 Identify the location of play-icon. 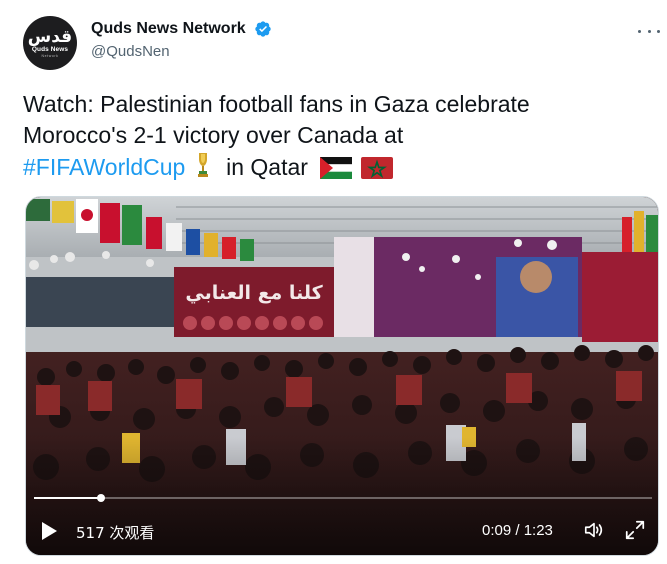
(49, 531).